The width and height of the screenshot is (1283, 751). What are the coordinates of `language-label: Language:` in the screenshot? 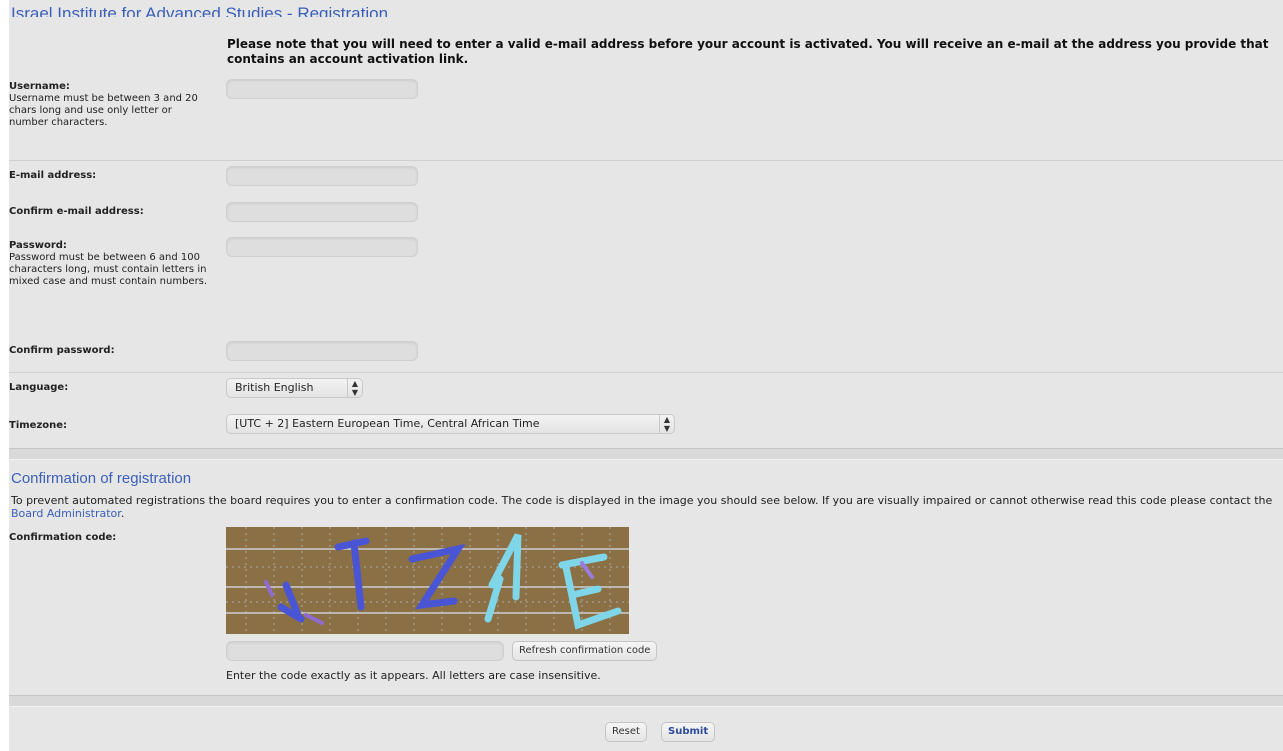 It's located at (39, 387).